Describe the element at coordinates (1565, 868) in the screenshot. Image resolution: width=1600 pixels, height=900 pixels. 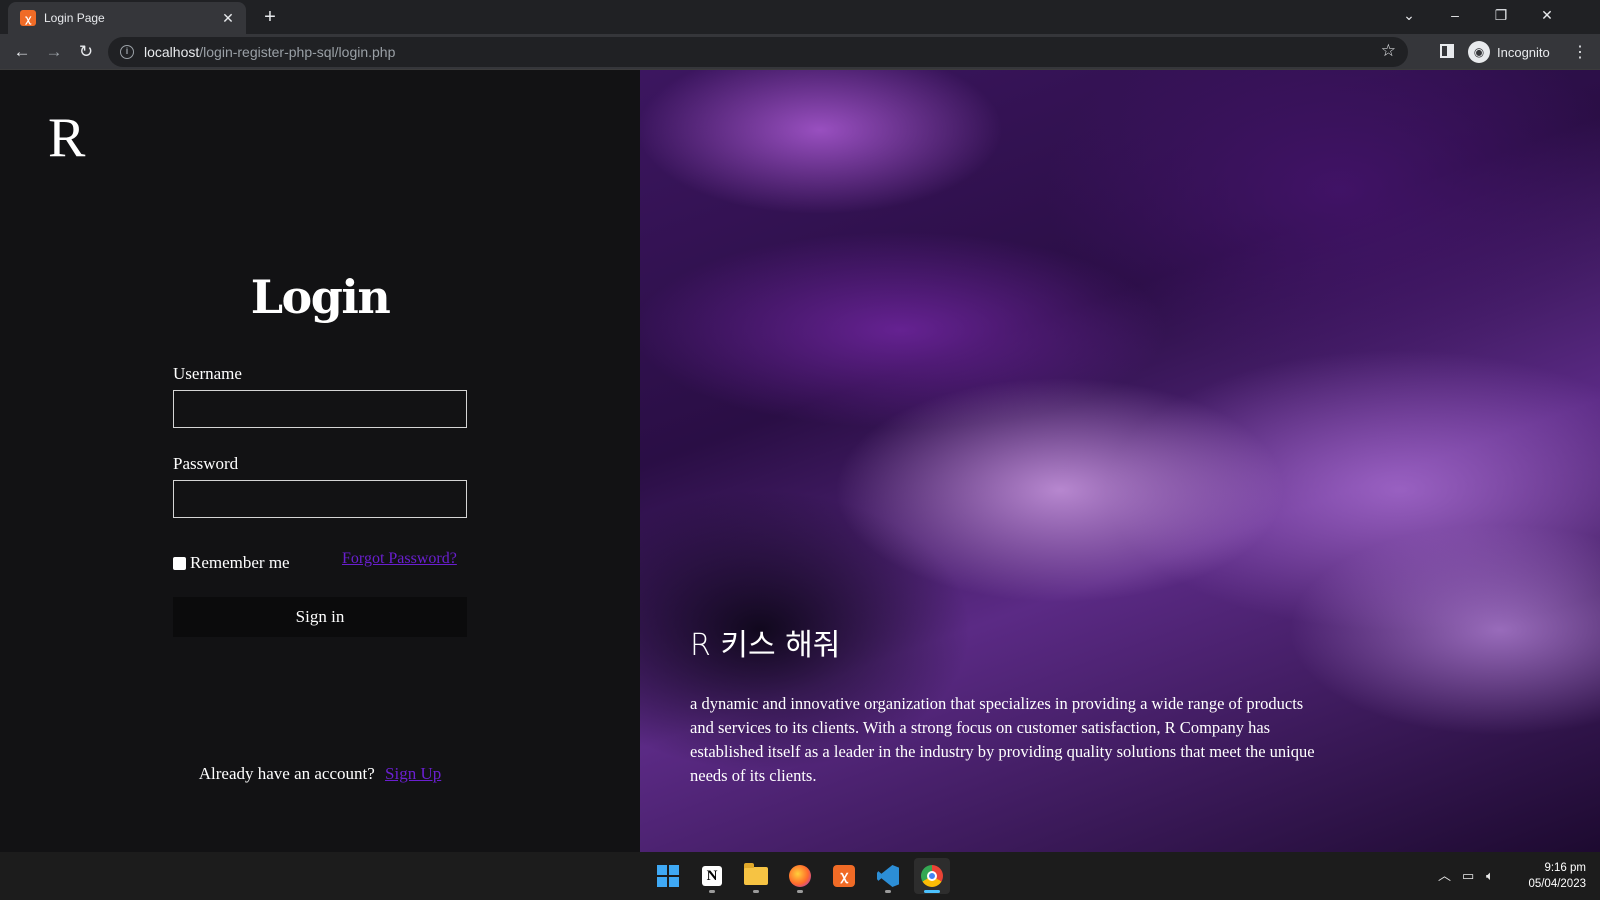
I see `clock-time: 9:16 pm` at that location.